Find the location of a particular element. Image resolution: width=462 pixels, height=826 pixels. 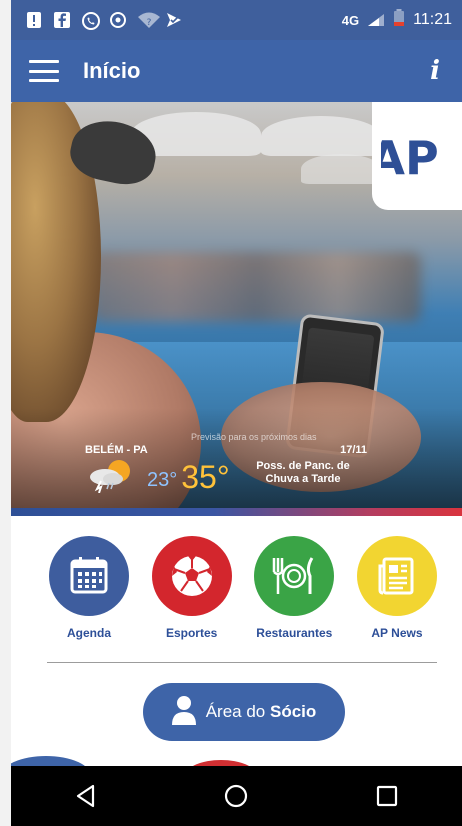

menu-item-agenda: Agenda is located at coordinates (89, 588).